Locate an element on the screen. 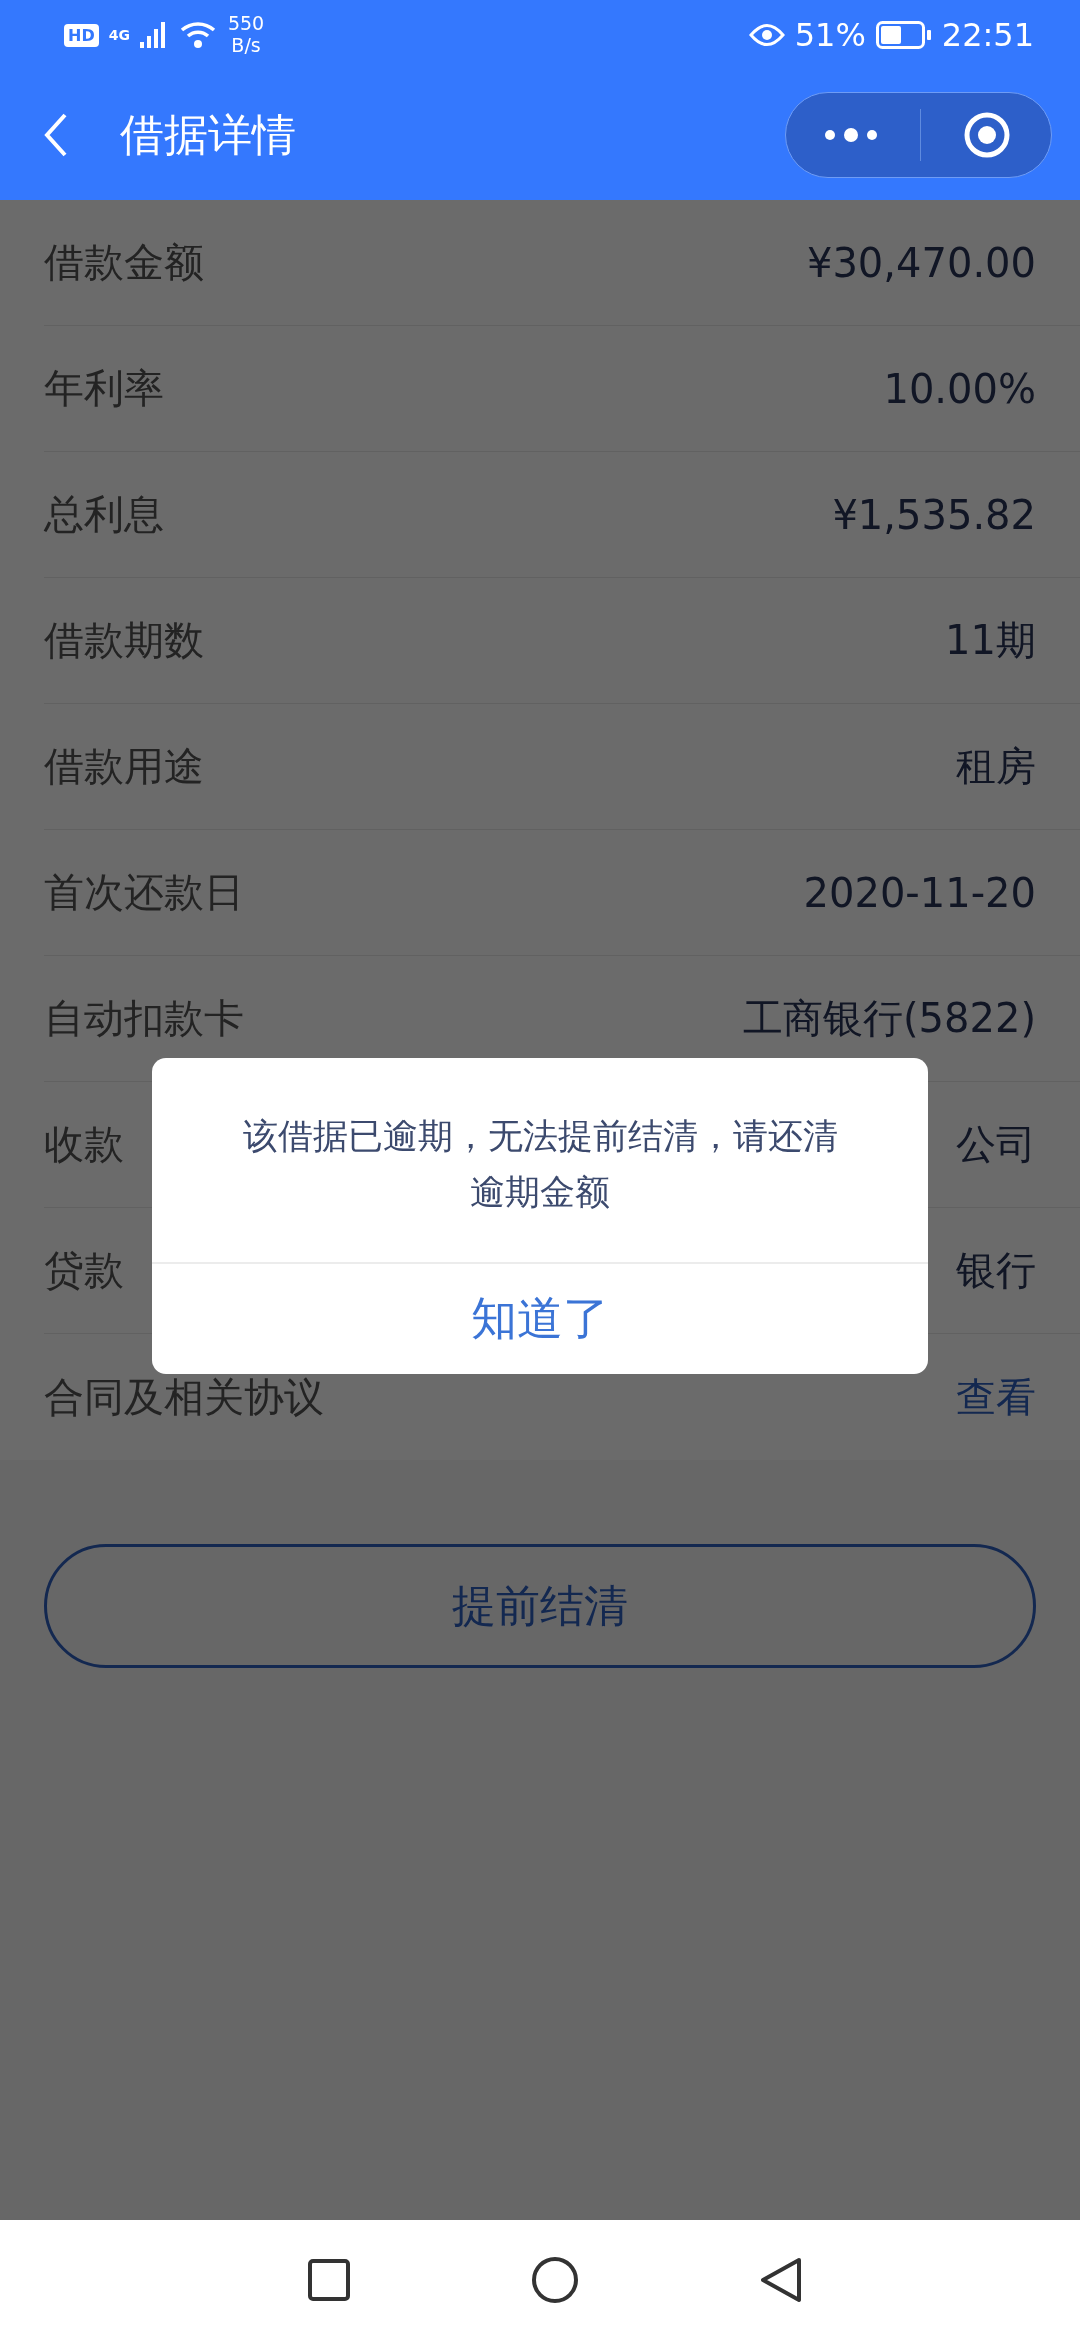 This screenshot has height=2340, width=1080. ok-button: 知道了 is located at coordinates (540, 1319).